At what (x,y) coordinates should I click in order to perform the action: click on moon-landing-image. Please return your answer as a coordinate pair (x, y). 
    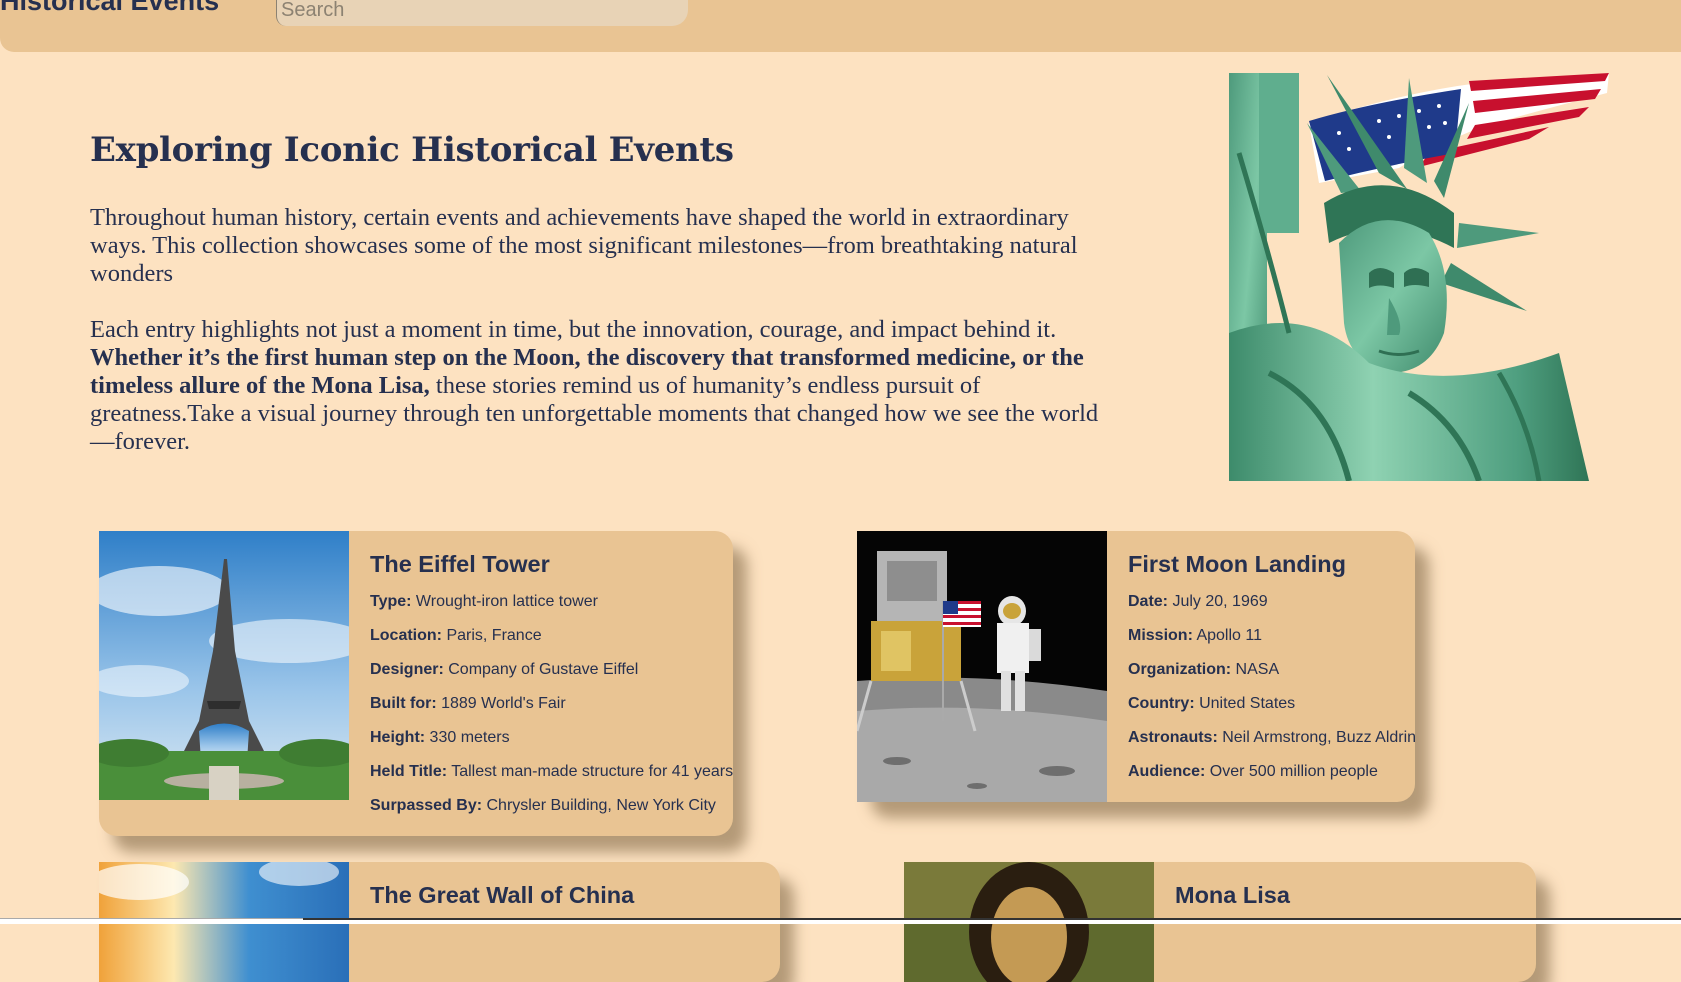
    Looking at the image, I should click on (982, 666).